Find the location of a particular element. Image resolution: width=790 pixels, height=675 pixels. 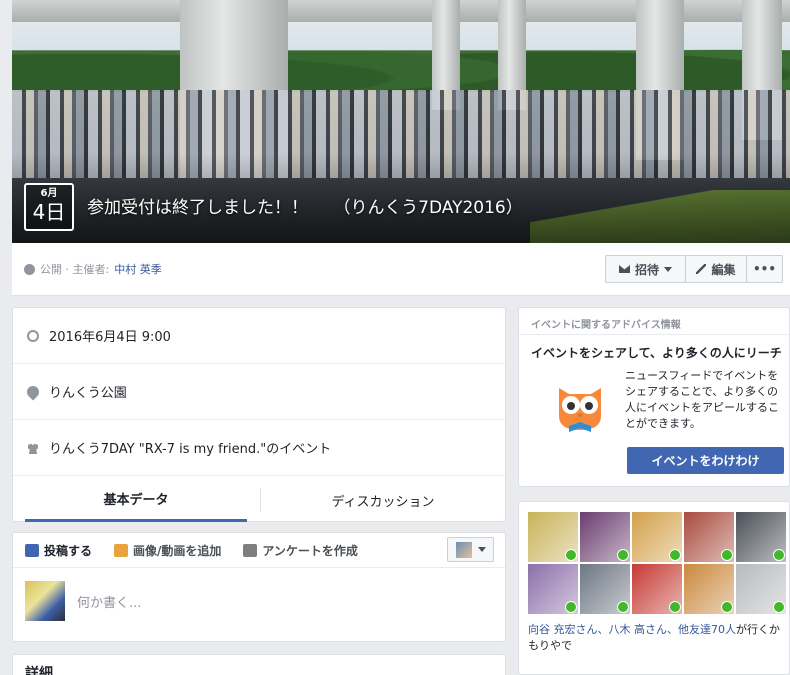

event-group-row: りんくう7DAY "RX-7 is my friend."のイベント is located at coordinates (259, 448).